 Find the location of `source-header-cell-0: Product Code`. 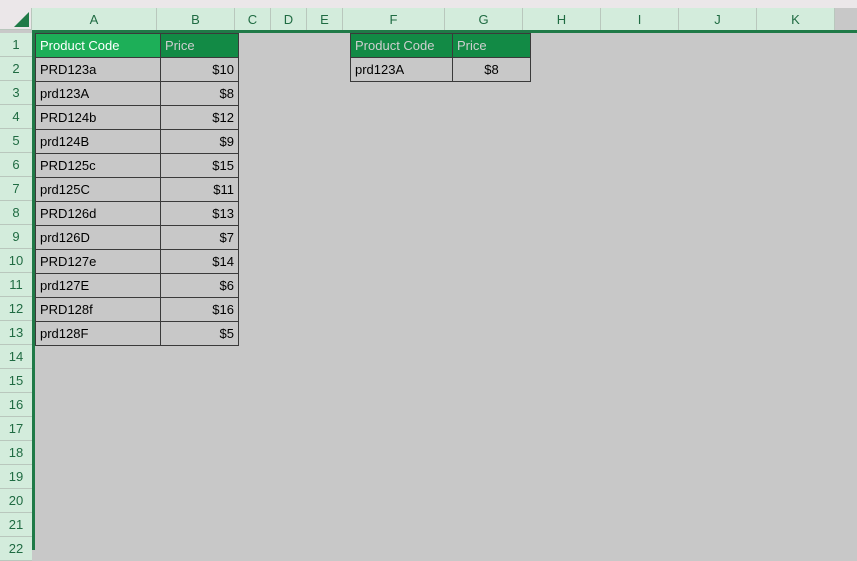

source-header-cell-0: Product Code is located at coordinates (98, 45).